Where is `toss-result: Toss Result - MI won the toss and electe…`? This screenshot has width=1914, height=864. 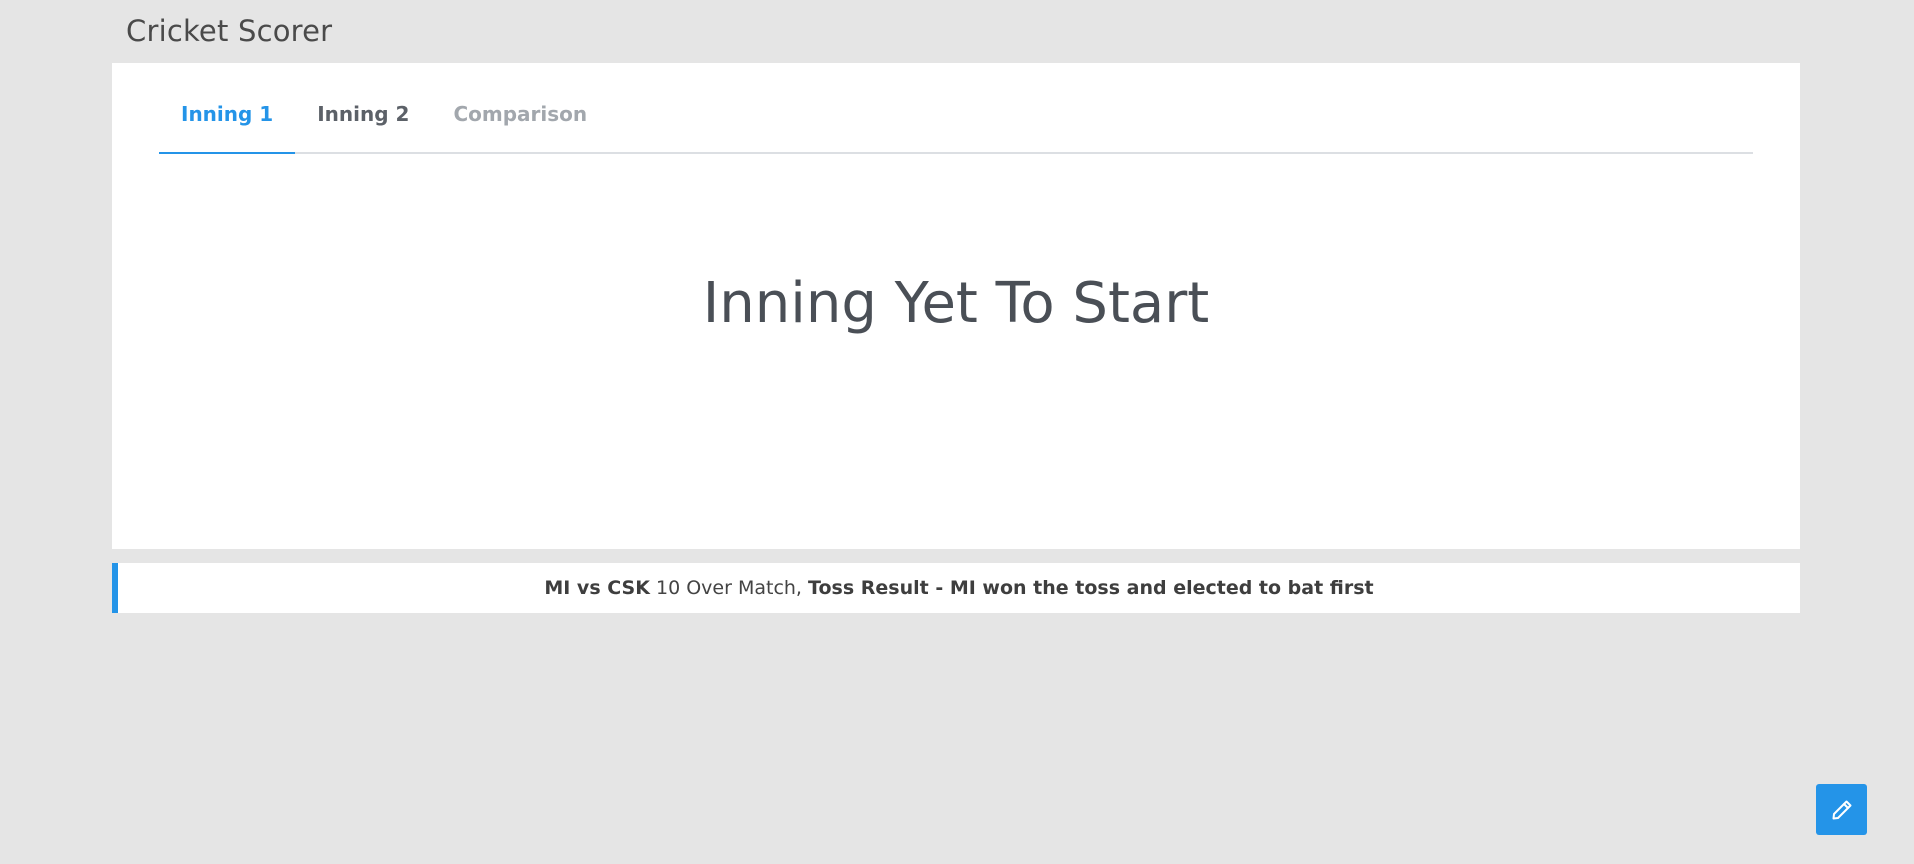 toss-result: Toss Result - MI won the toss and electe… is located at coordinates (1091, 588).